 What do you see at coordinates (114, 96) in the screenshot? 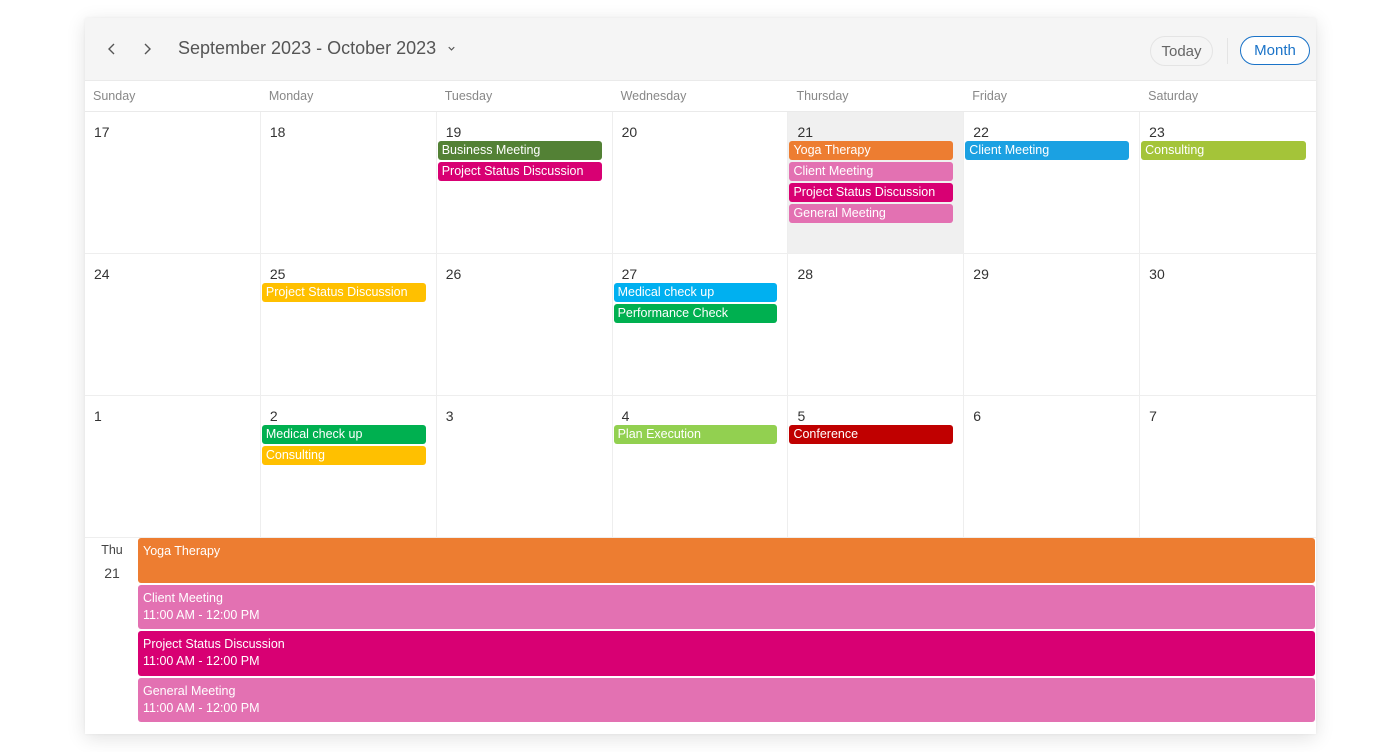
I see `day-of-week-sunday: Sunday` at bounding box center [114, 96].